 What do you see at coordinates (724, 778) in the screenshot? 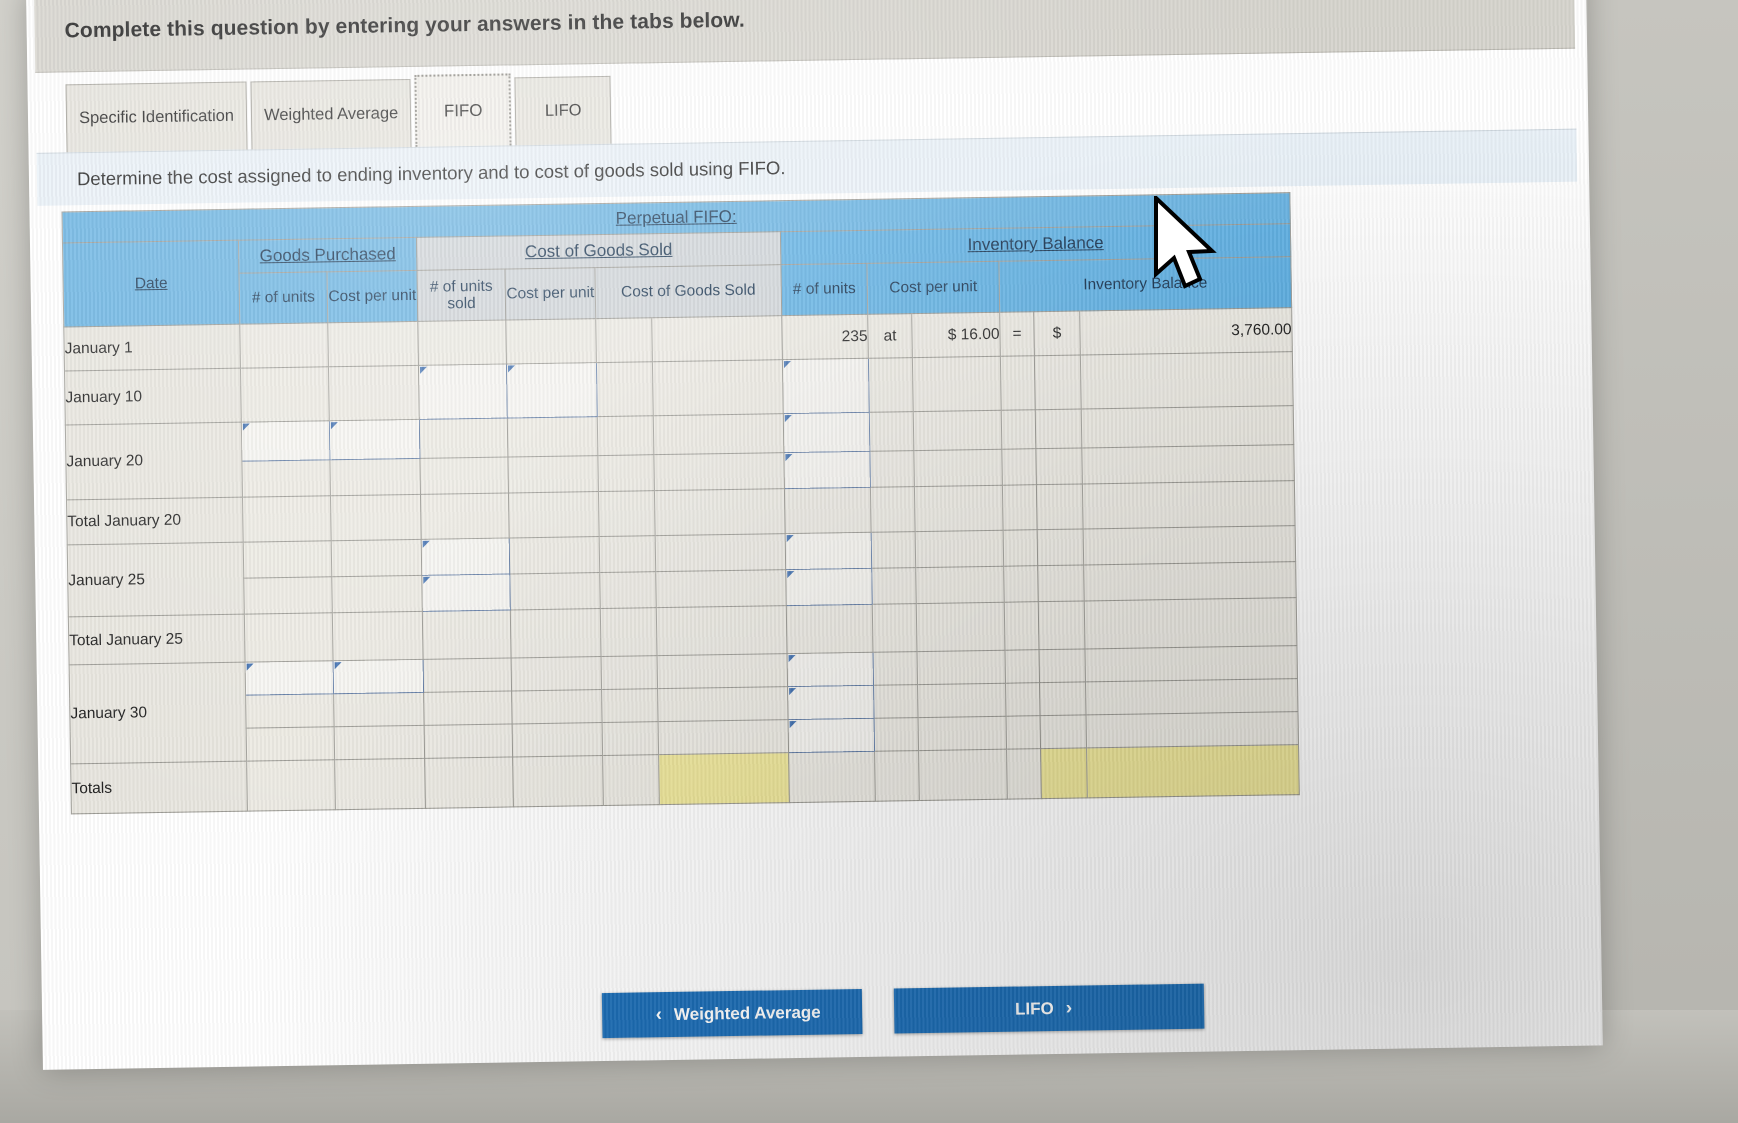
I see `total-cogs-highlight` at bounding box center [724, 778].